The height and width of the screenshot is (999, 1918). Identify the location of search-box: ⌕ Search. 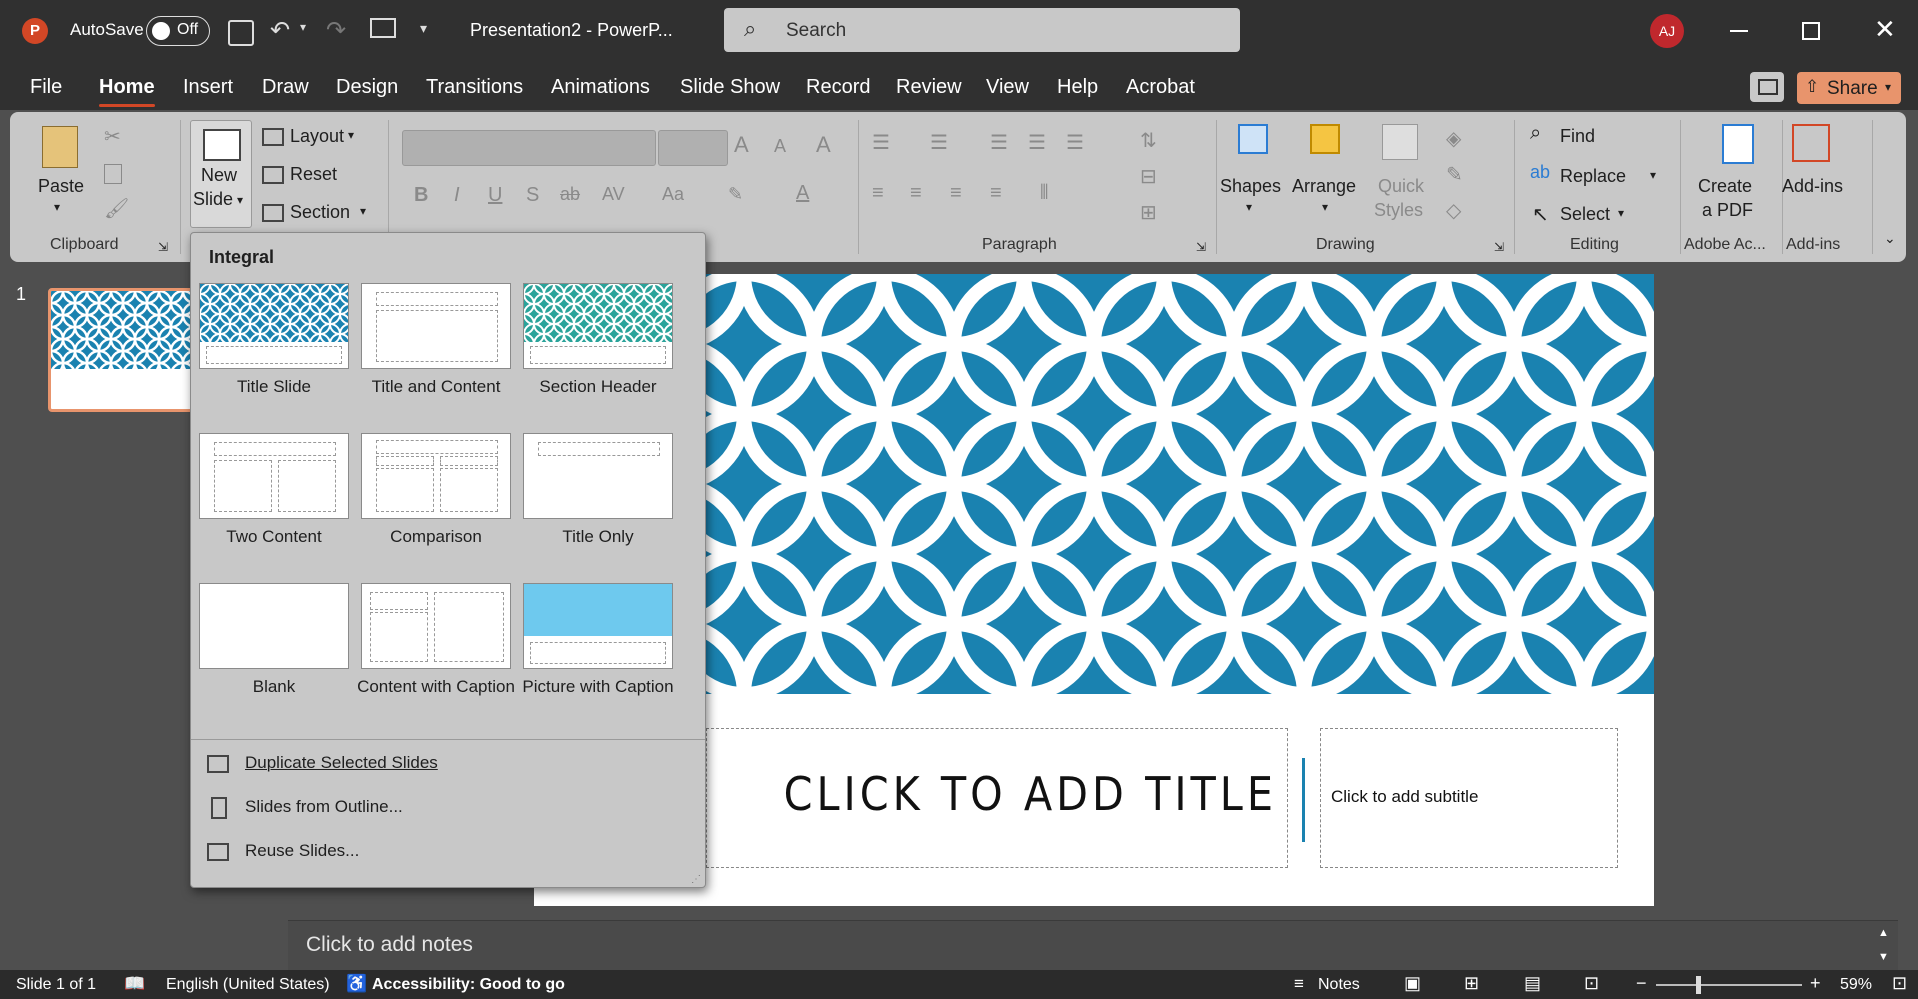
(982, 30).